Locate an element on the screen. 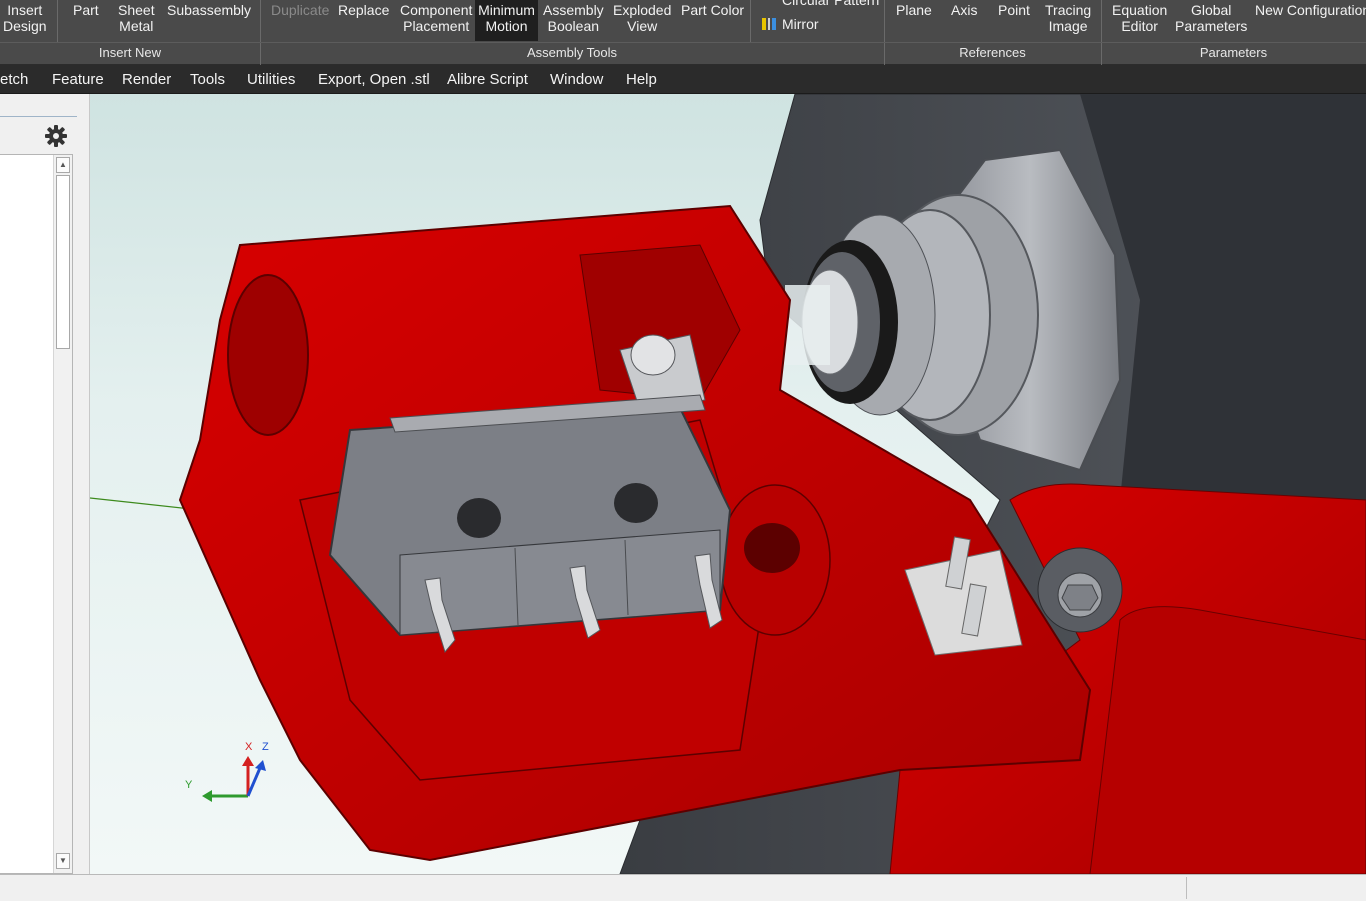 Image resolution: width=1366 pixels, height=901 pixels. part-button: Part is located at coordinates (86, 10).